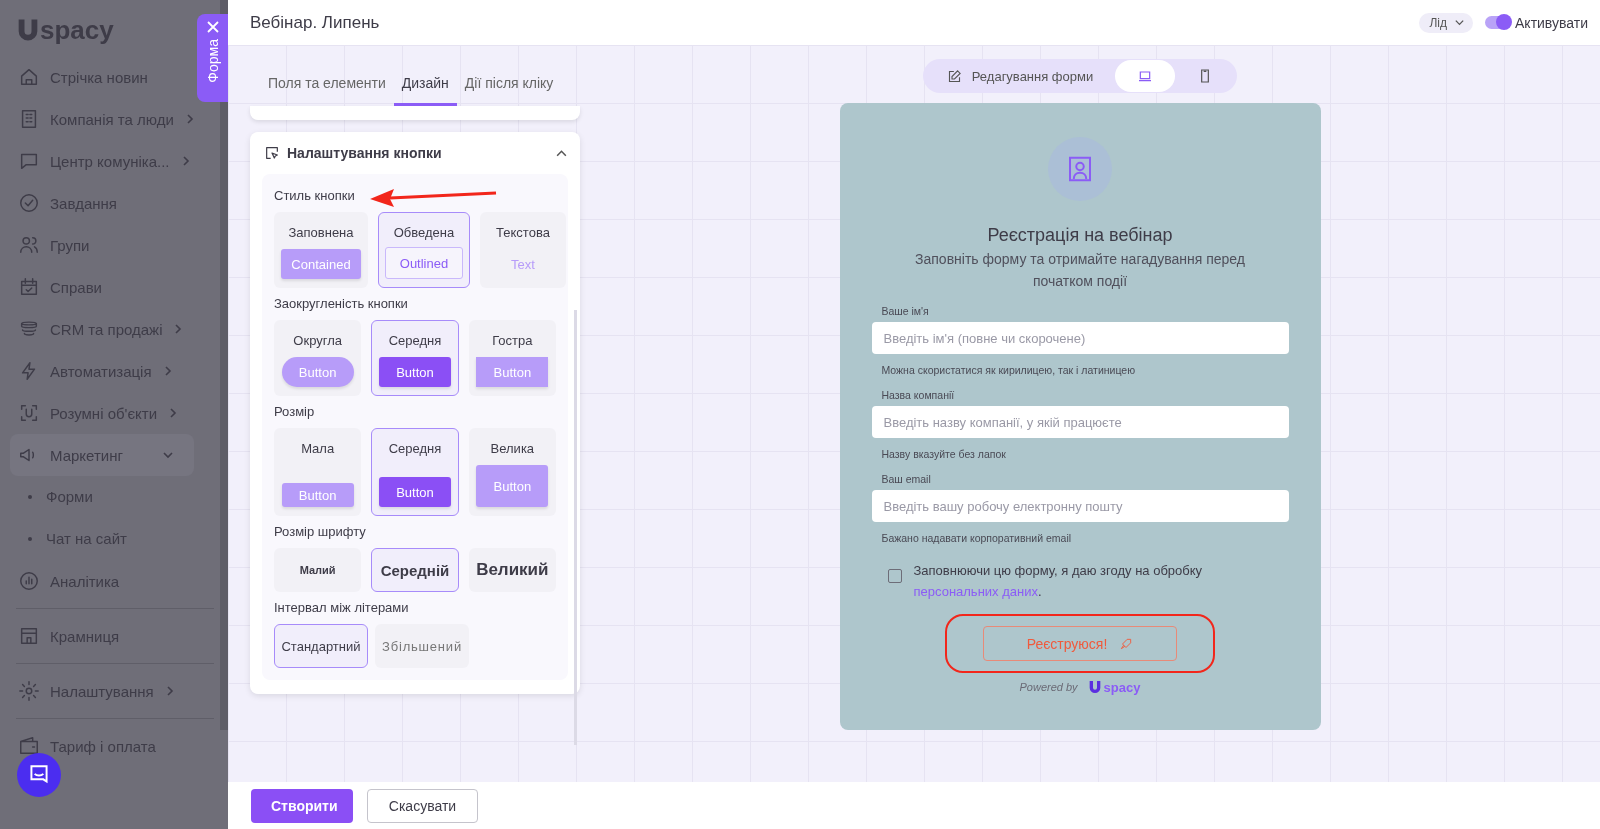  I want to click on option-tile: Середній, so click(415, 570).